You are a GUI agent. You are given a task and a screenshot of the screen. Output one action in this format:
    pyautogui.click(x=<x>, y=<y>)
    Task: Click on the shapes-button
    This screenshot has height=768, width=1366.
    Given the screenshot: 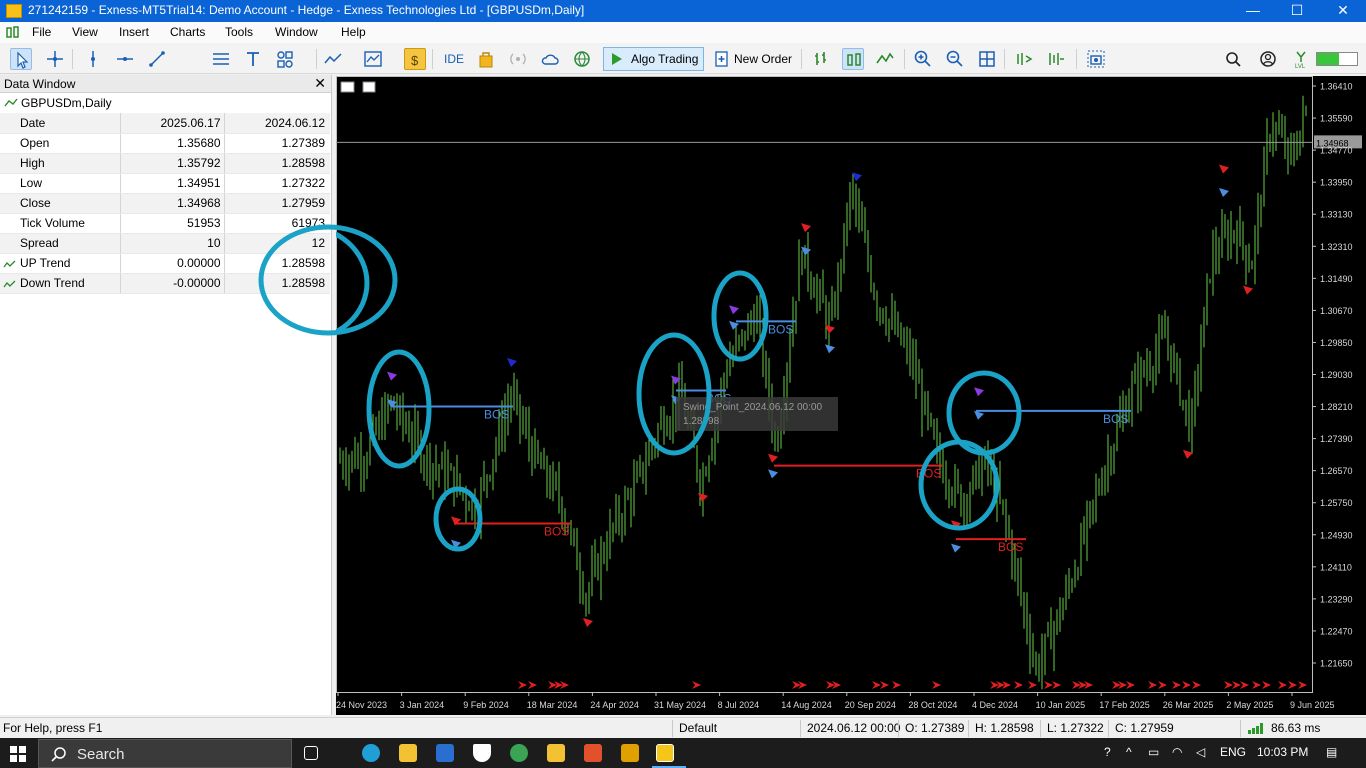 What is the action you would take?
    pyautogui.click(x=285, y=59)
    